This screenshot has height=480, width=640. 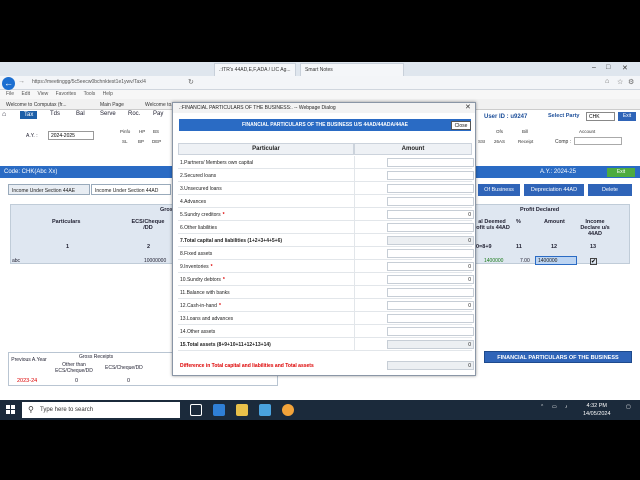 I want to click on ay-select: 2024-2025, so click(x=71, y=135).